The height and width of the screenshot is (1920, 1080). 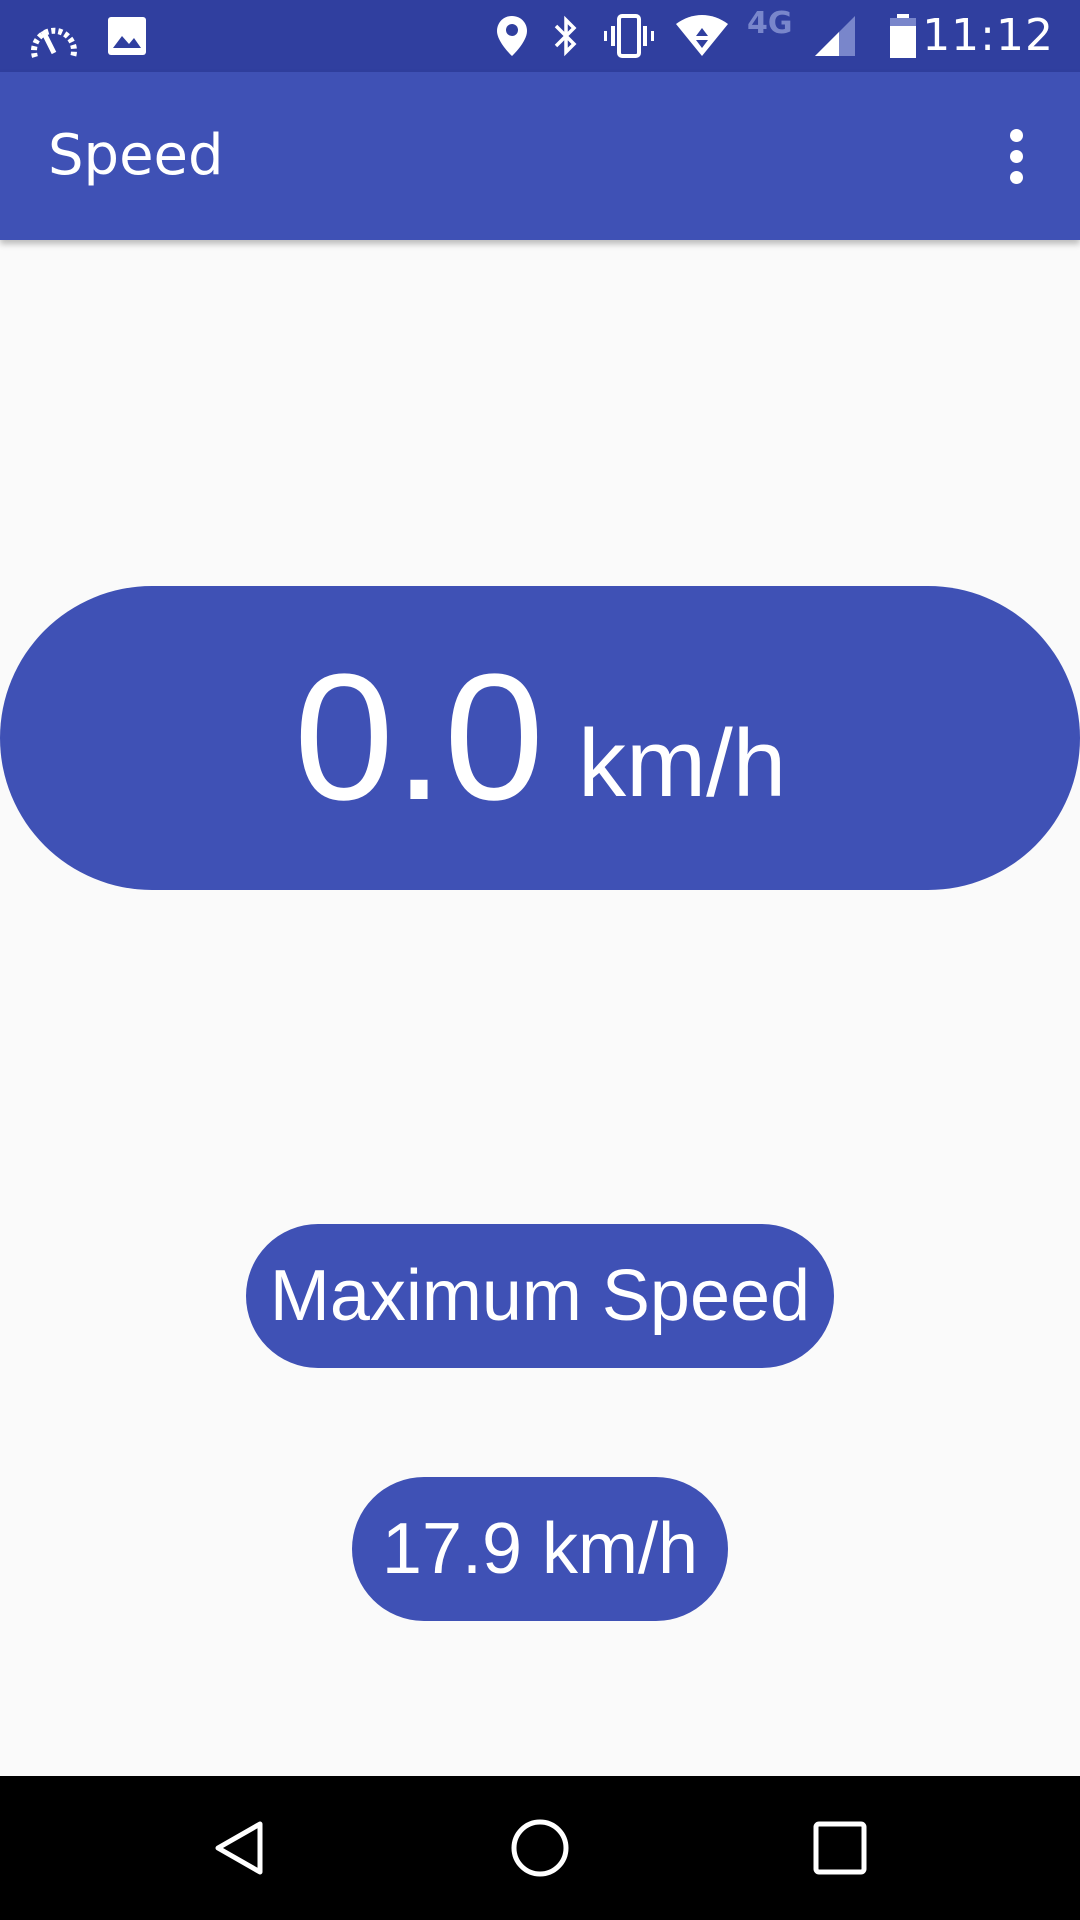 I want to click on back-icon, so click(x=239, y=1848).